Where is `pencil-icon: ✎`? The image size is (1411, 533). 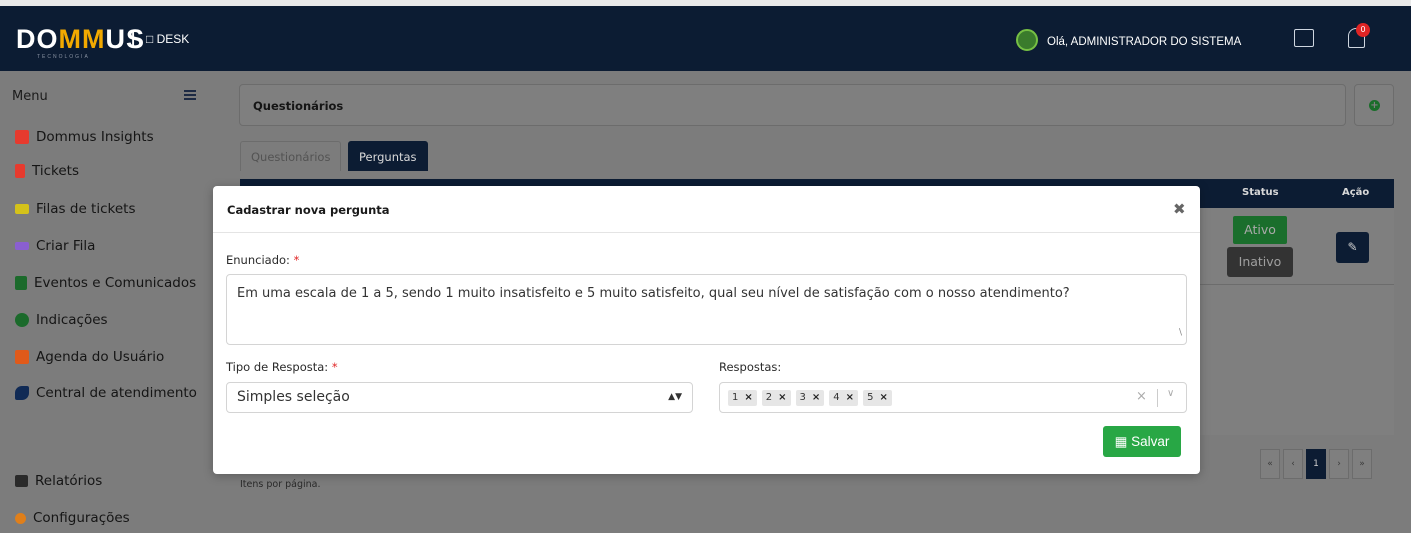
pencil-icon: ✎ is located at coordinates (1352, 247).